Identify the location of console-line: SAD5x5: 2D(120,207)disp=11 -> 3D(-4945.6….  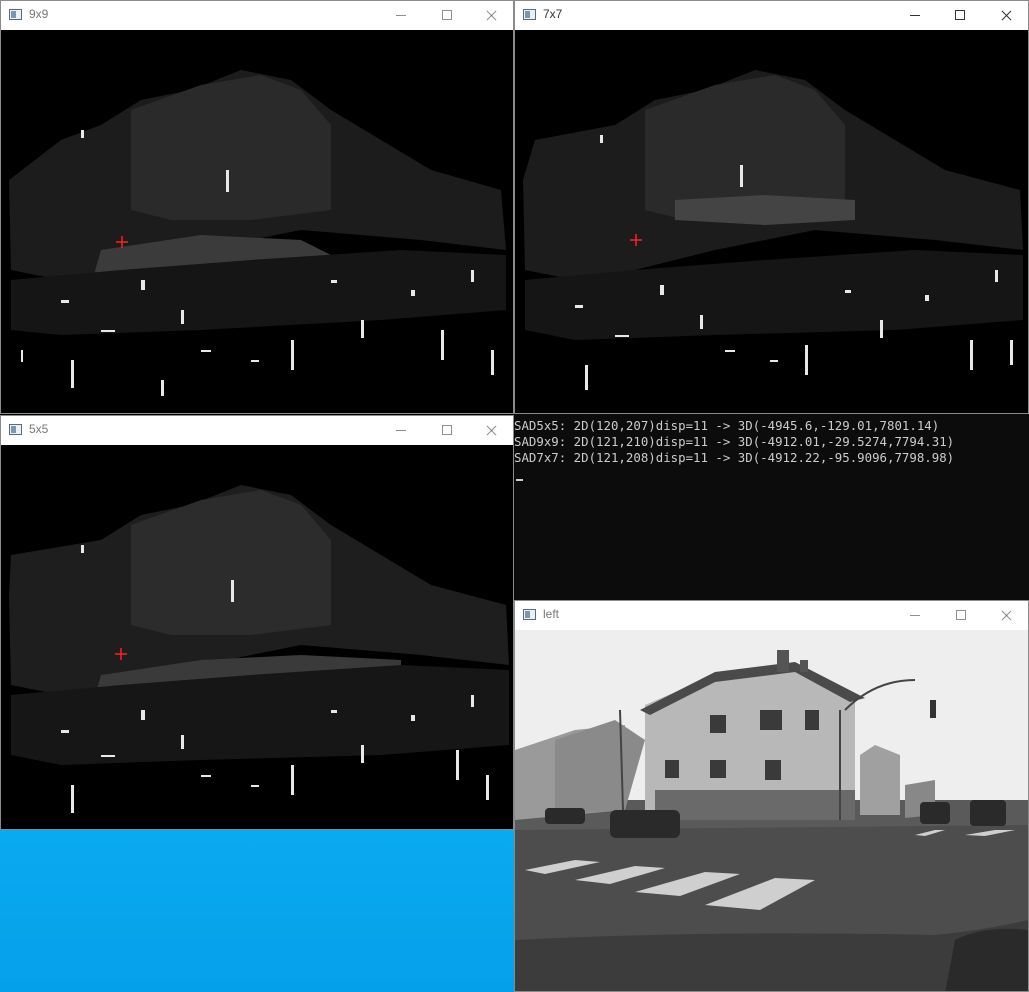
(727, 425).